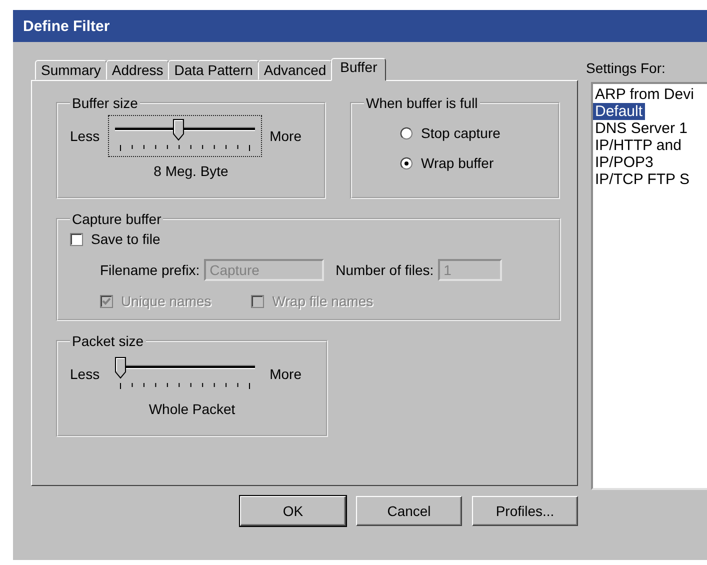 The height and width of the screenshot is (565, 707). What do you see at coordinates (457, 163) in the screenshot?
I see `radio-label: Wrap buffer` at bounding box center [457, 163].